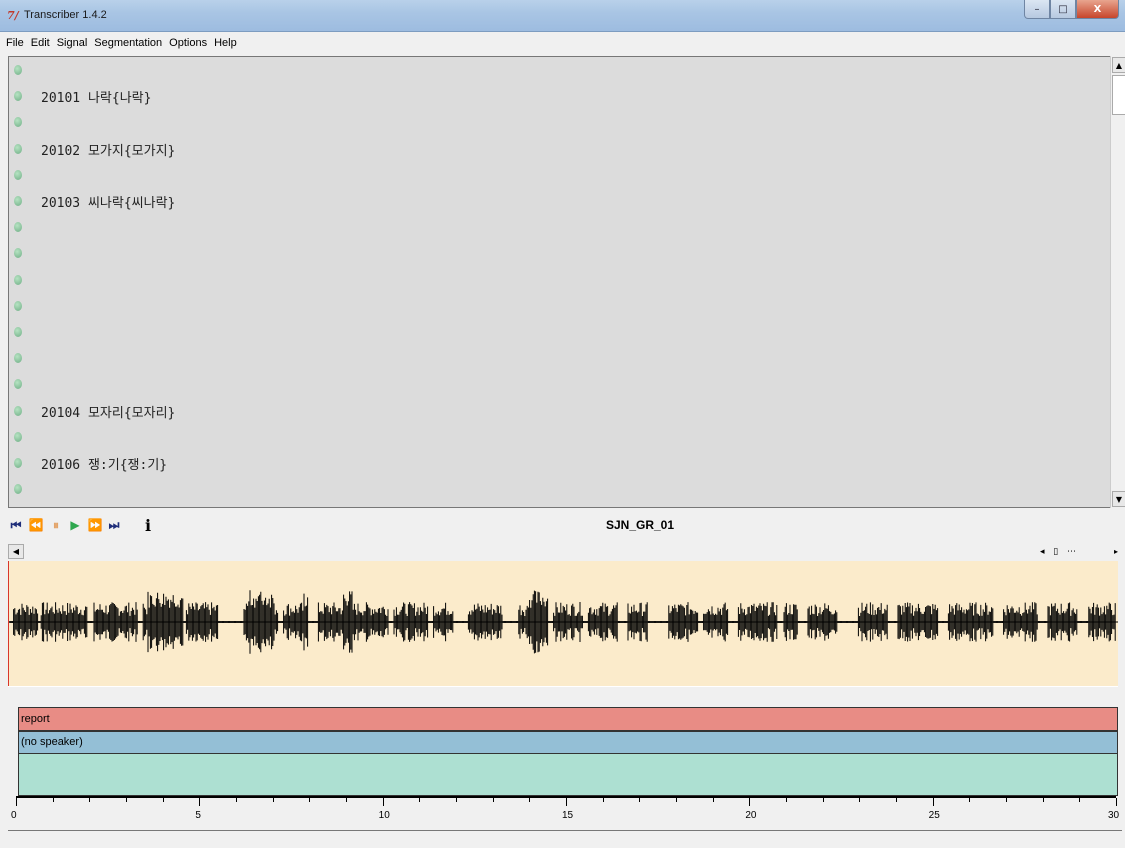 This screenshot has height=848, width=1125. What do you see at coordinates (72, 43) in the screenshot?
I see `menu-signal: Signal` at bounding box center [72, 43].